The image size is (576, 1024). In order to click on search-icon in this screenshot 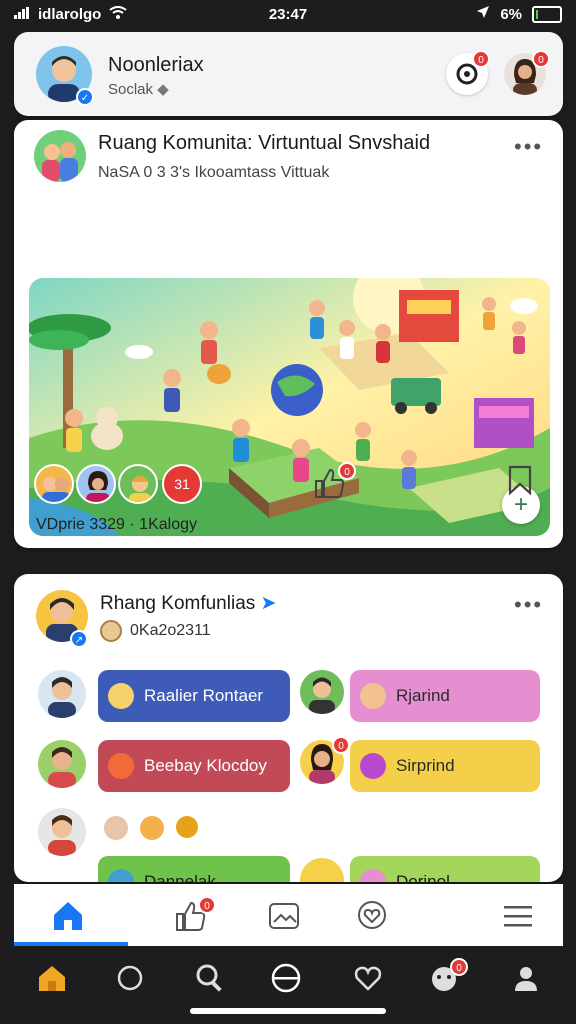, I will do `click(210, 978)`.